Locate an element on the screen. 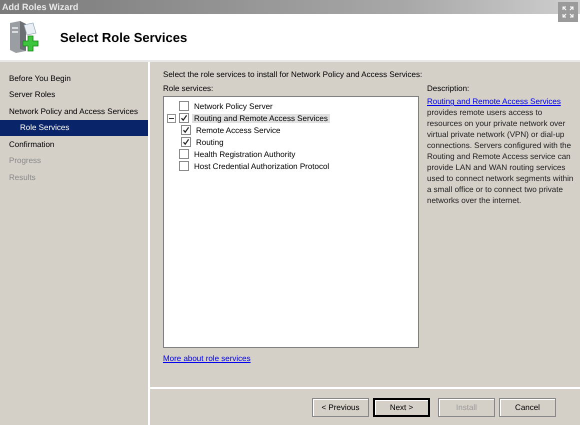 The width and height of the screenshot is (580, 425). list-label: Role services: is located at coordinates (188, 88).